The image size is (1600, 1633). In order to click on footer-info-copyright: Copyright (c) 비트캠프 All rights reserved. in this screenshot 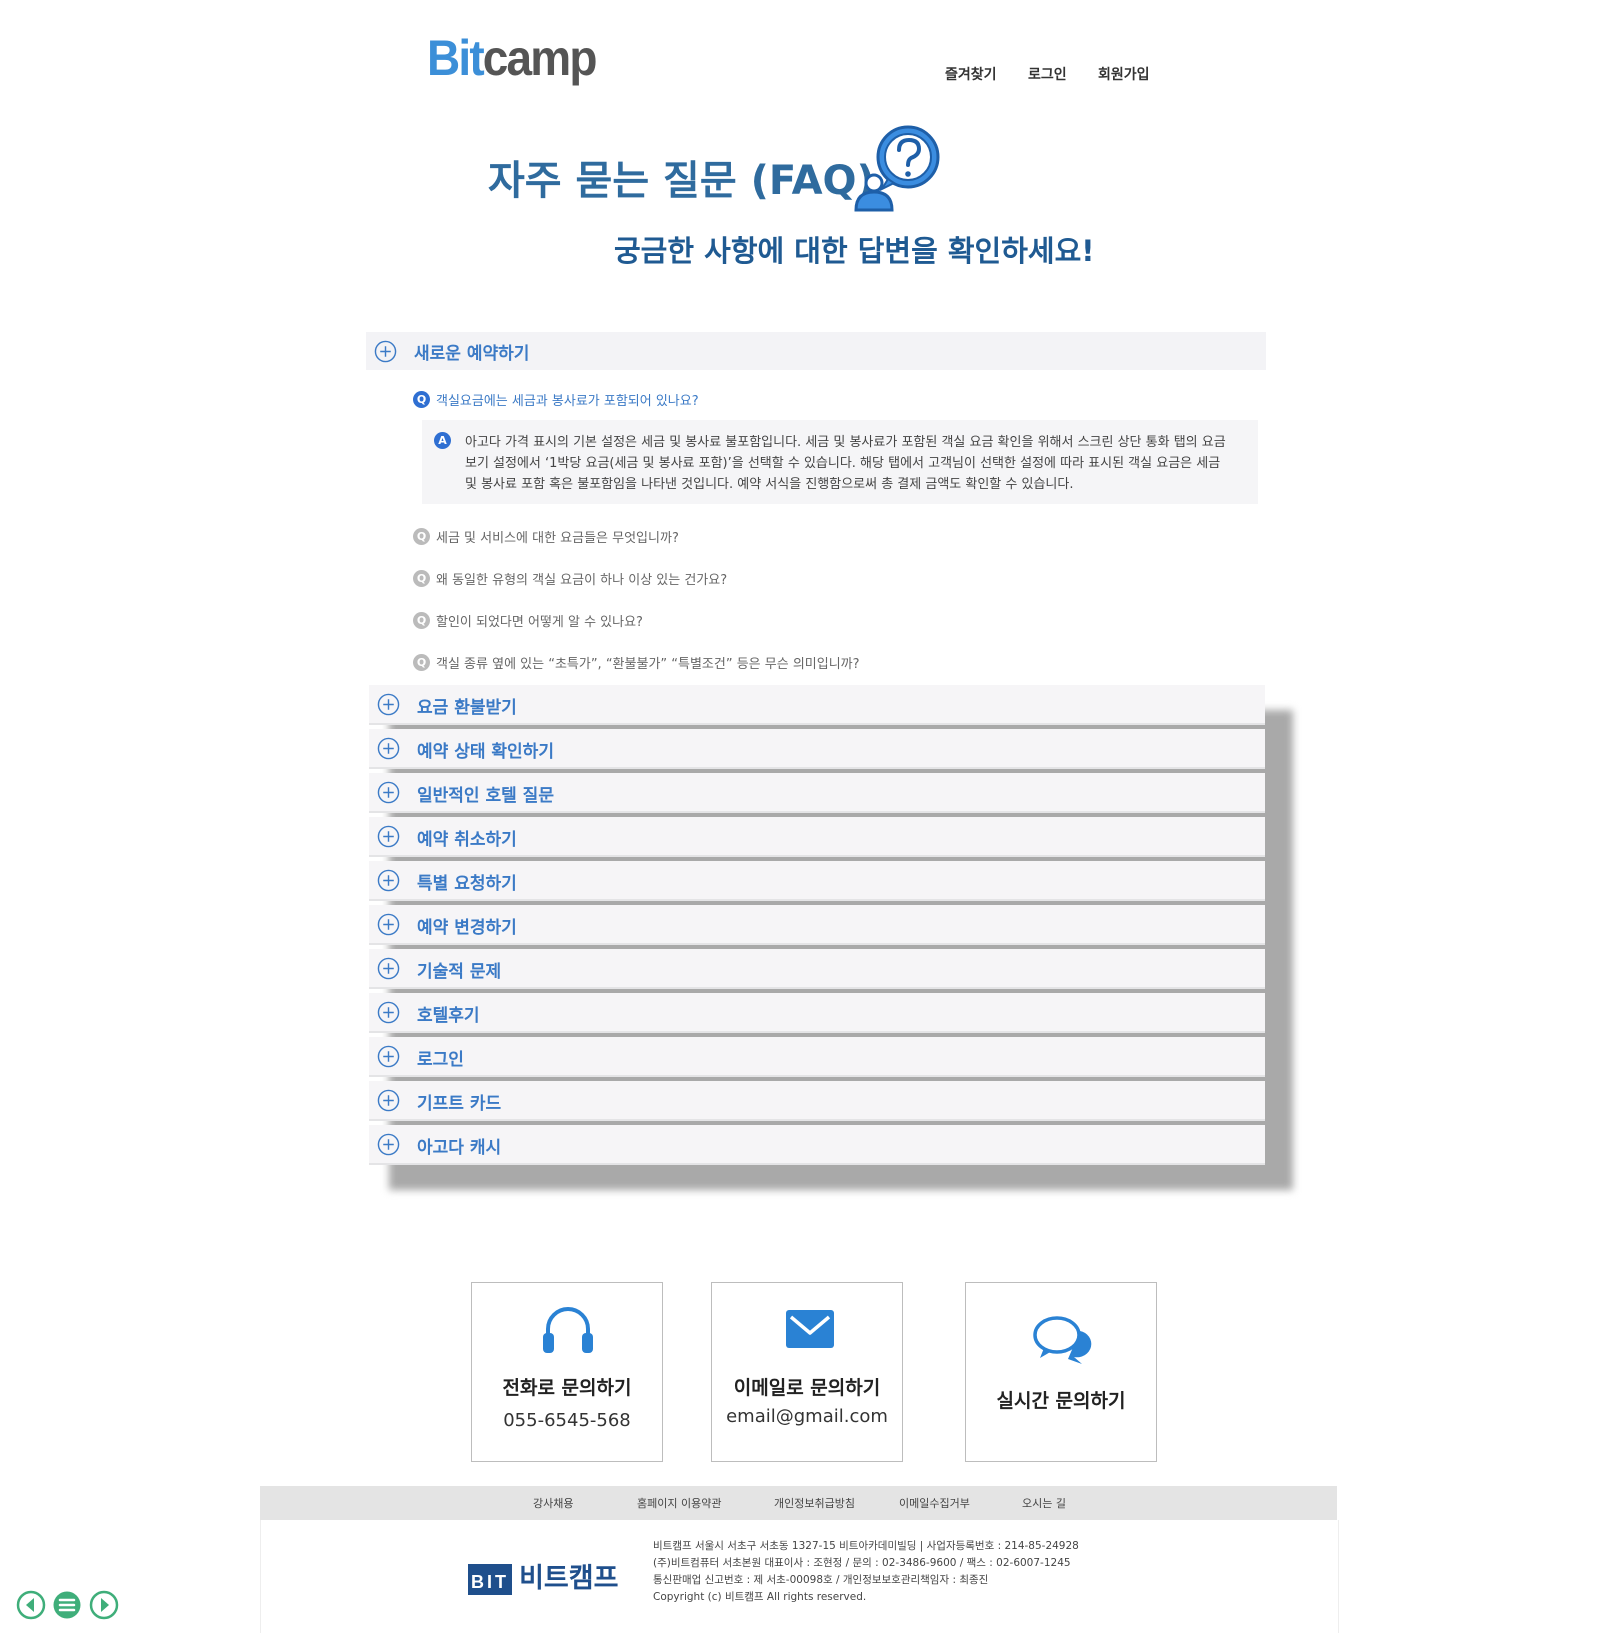, I will do `click(760, 1597)`.